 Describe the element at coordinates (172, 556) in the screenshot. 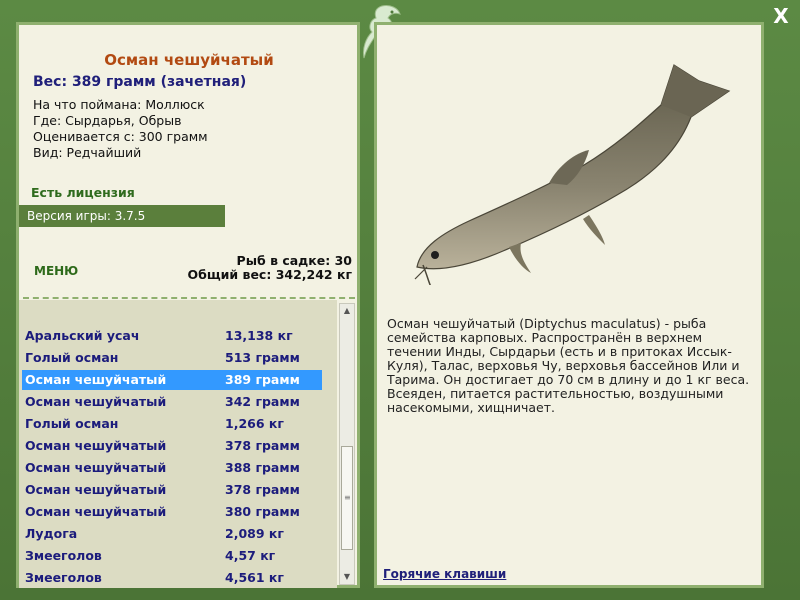

I see `catch-list-row: Змееголов 4,57 кг` at that location.